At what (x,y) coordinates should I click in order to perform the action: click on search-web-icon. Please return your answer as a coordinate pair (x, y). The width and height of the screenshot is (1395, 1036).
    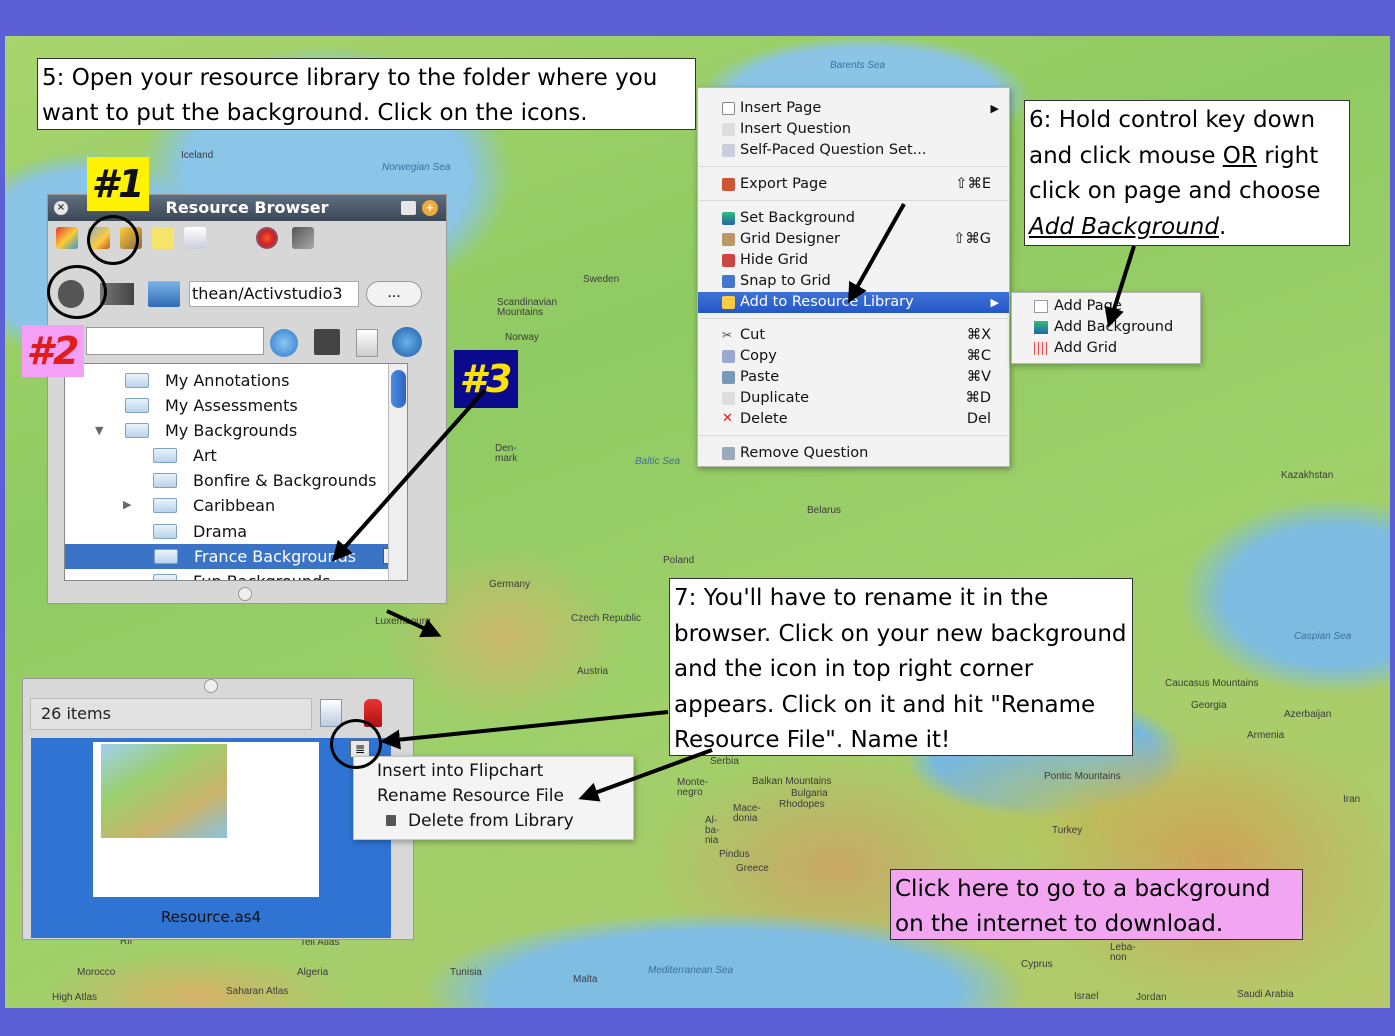
    Looking at the image, I should click on (407, 342).